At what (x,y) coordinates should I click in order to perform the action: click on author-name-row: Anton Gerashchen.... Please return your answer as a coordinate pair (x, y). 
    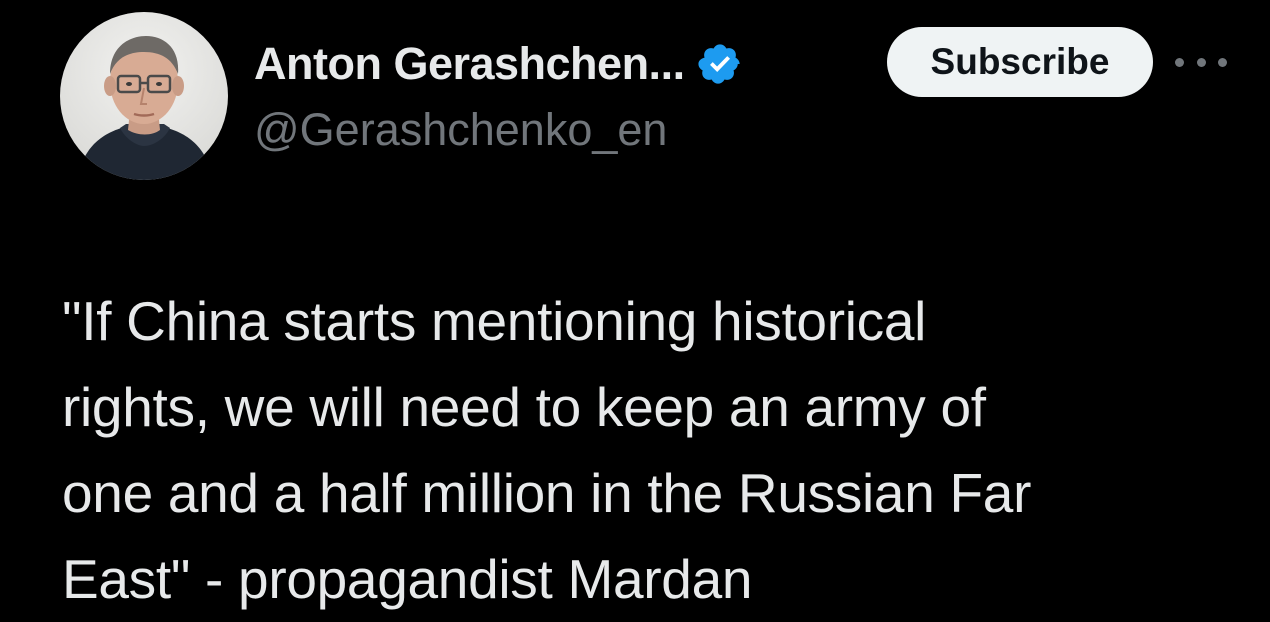
    Looking at the image, I should click on (498, 64).